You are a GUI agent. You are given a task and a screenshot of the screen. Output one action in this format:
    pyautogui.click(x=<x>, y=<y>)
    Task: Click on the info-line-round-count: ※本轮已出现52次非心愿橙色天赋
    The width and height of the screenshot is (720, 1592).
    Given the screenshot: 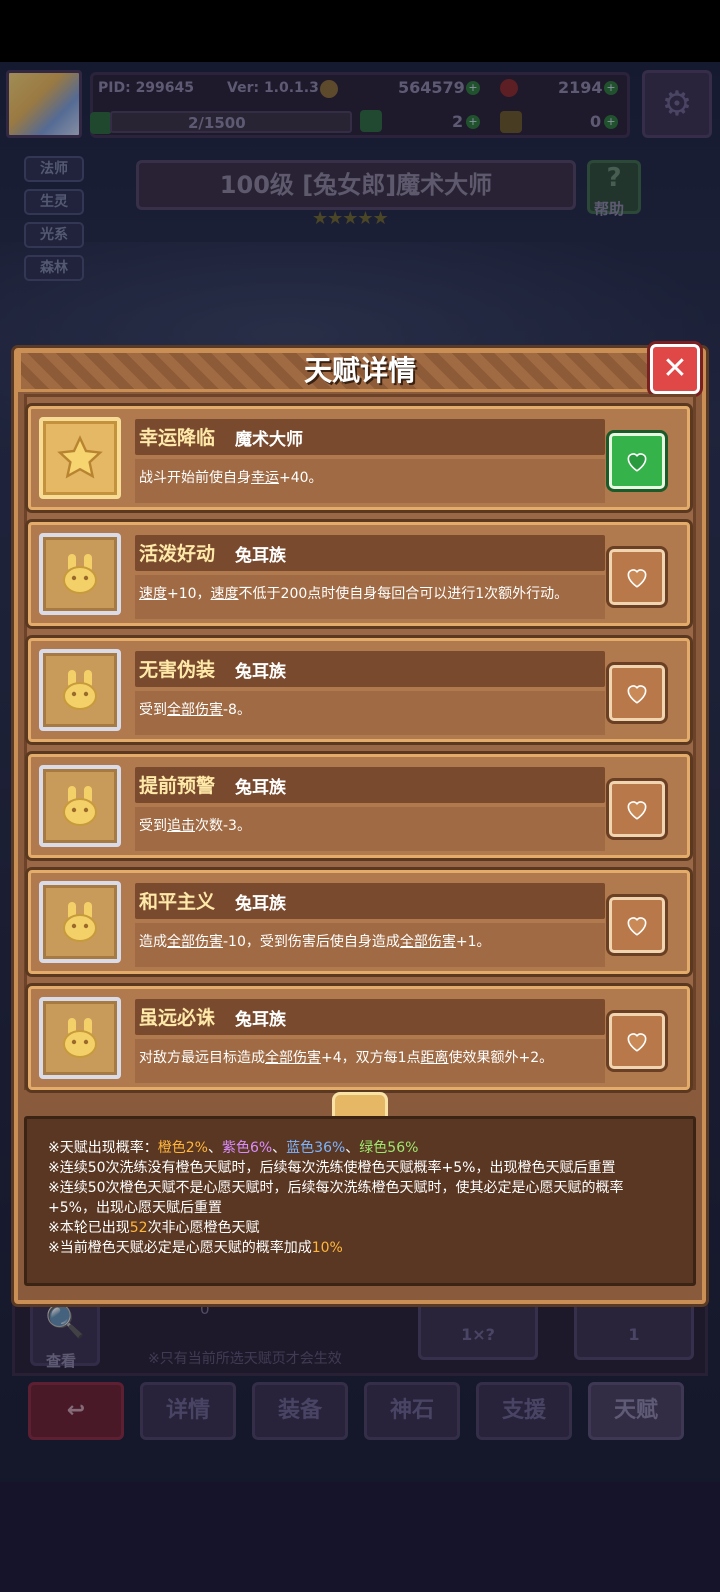 What is the action you would take?
    pyautogui.click(x=154, y=1228)
    